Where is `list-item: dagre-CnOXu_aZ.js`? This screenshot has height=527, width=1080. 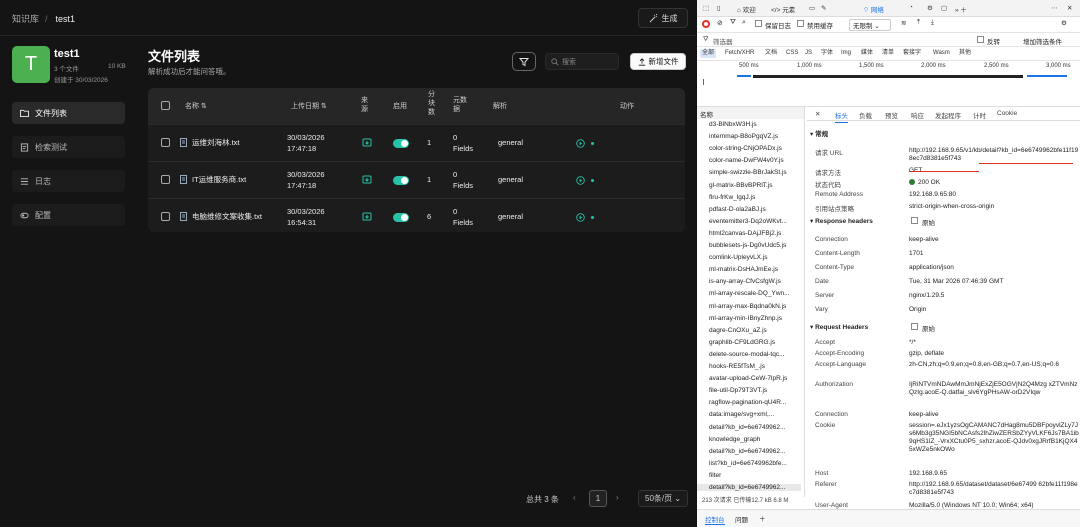 list-item: dagre-CnOXu_aZ.js is located at coordinates (738, 330).